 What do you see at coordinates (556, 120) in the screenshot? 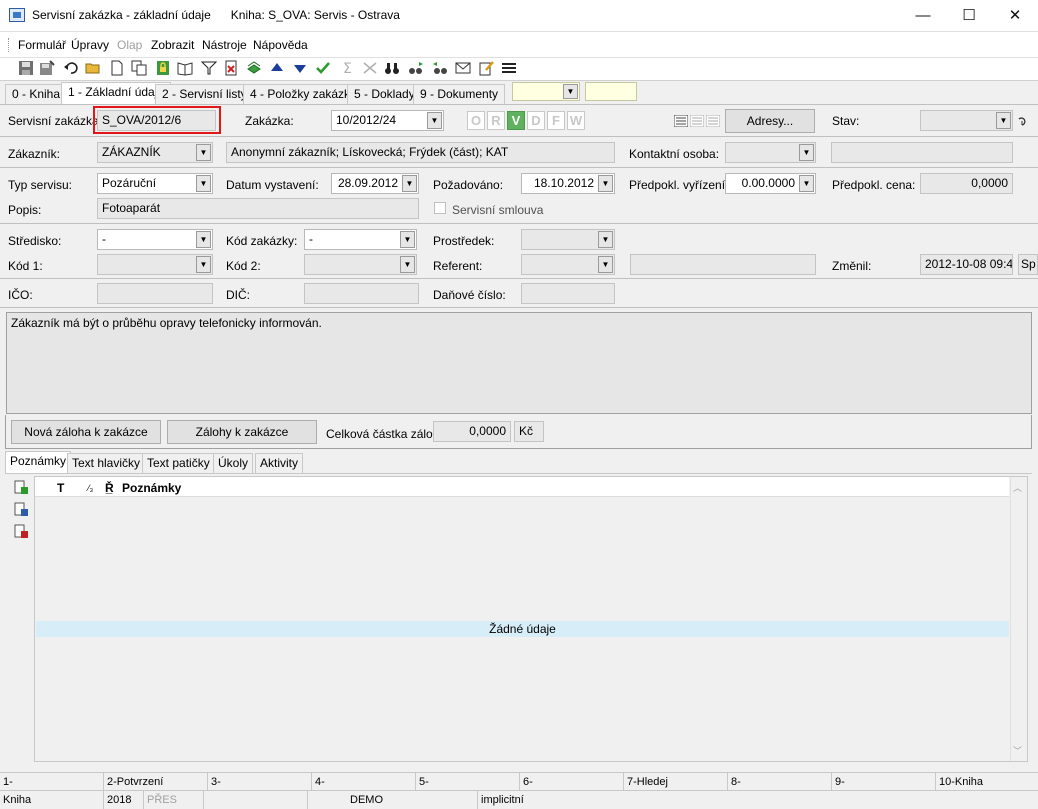
I see `flag-f: F` at bounding box center [556, 120].